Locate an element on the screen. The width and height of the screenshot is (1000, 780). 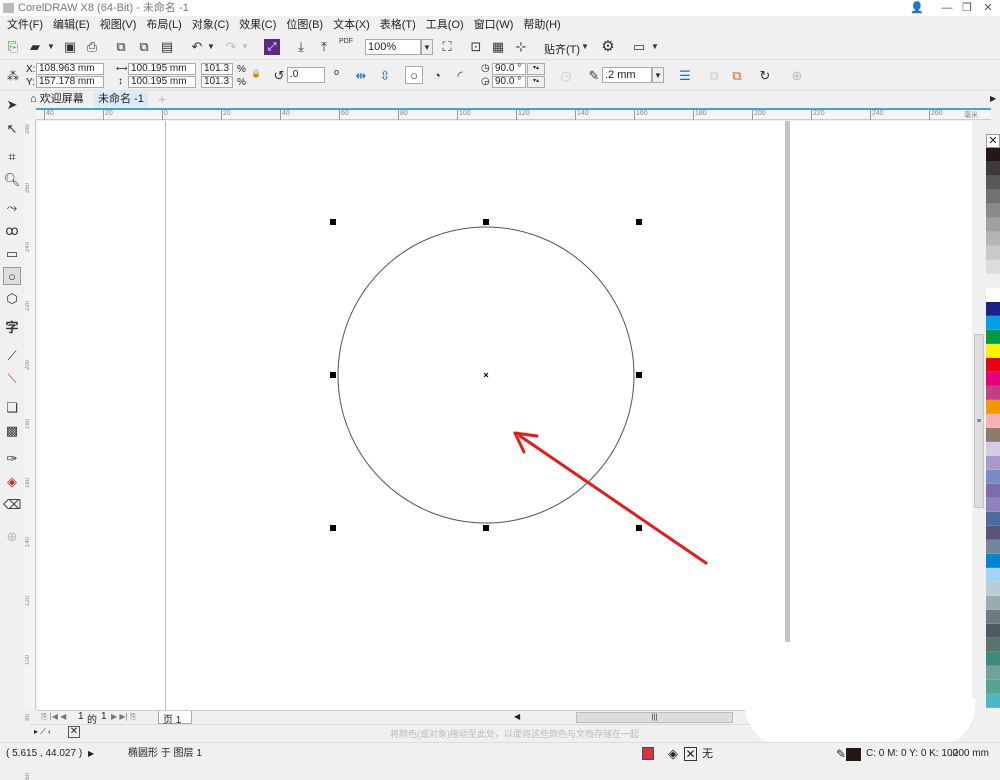
y-position-field: 157.178 mm is located at coordinates (70, 82).